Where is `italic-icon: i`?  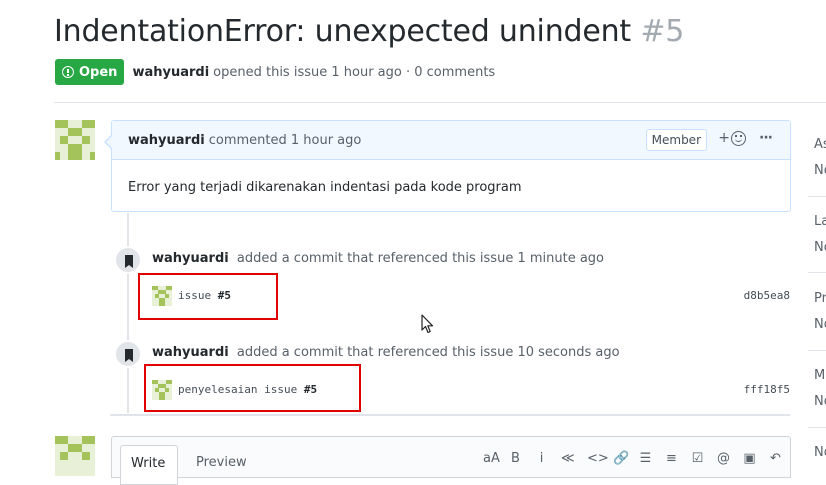 italic-icon: i is located at coordinates (541, 458).